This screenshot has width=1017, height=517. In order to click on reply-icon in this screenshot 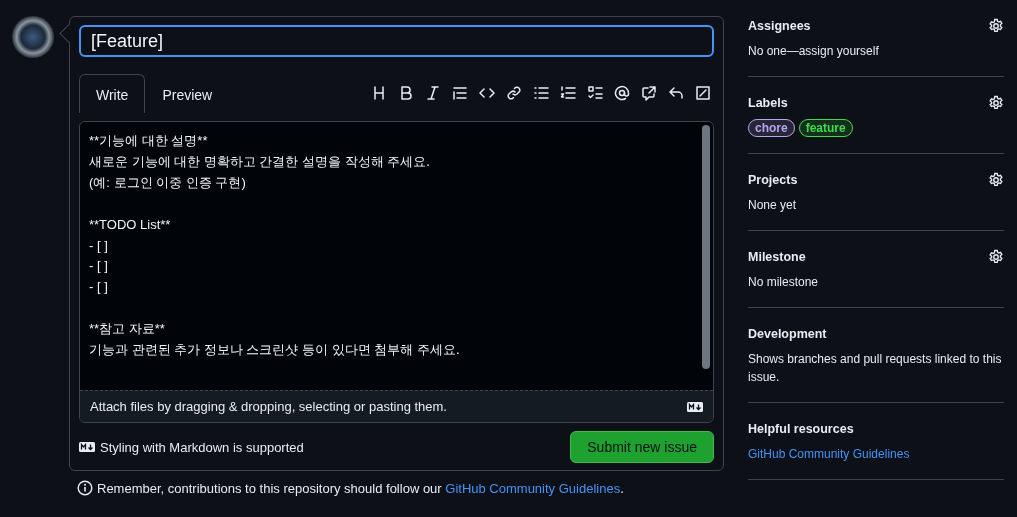, I will do `click(676, 93)`.